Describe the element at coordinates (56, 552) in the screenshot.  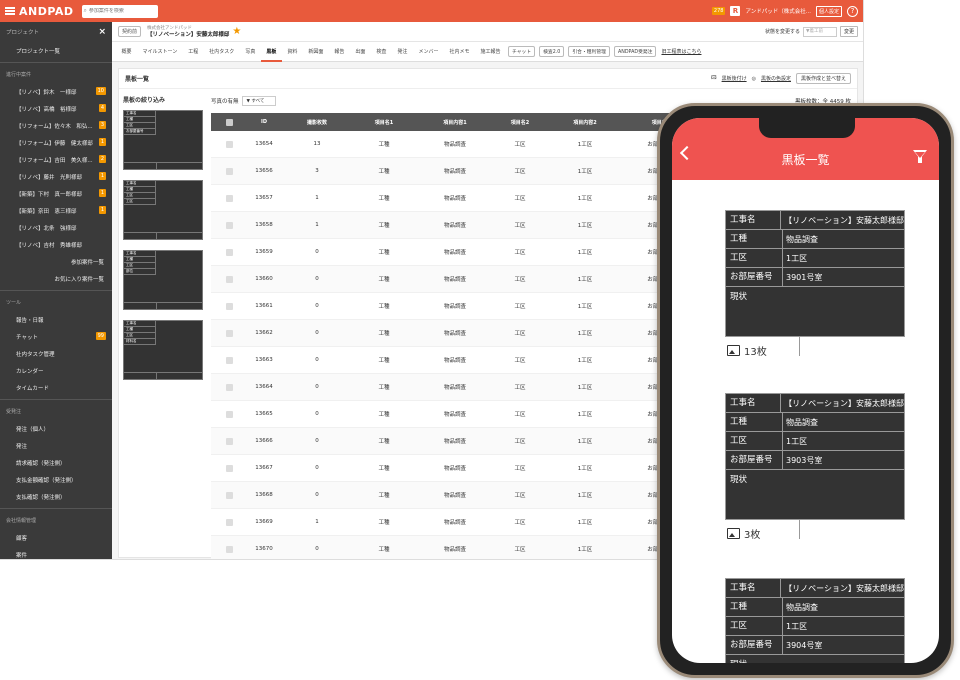
I see `sidebar-item-company: 案件` at that location.